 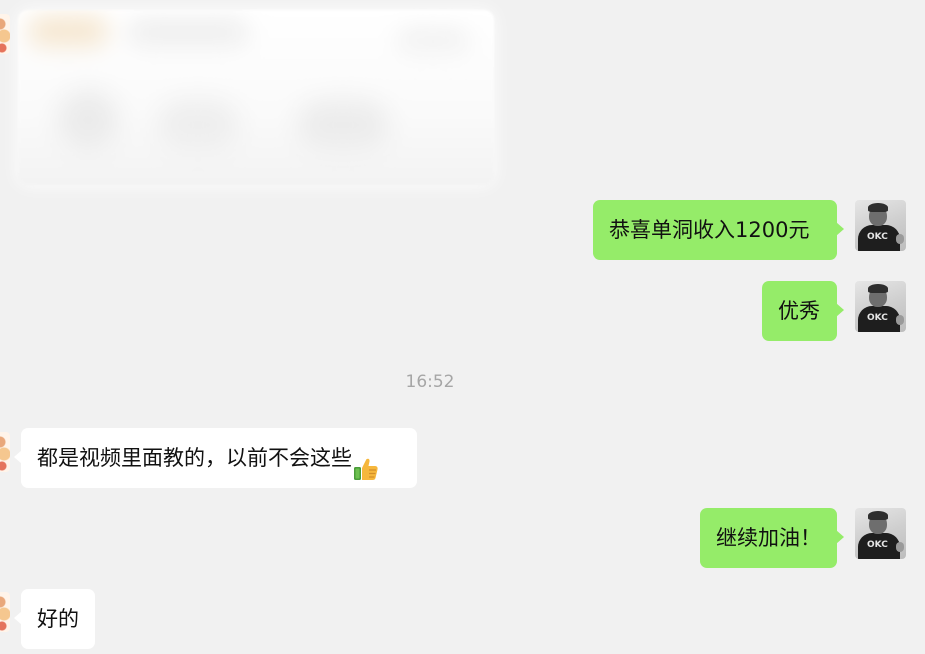 I want to click on message-bubble-self: 恭喜单洞收入1200元, so click(x=718, y=230).